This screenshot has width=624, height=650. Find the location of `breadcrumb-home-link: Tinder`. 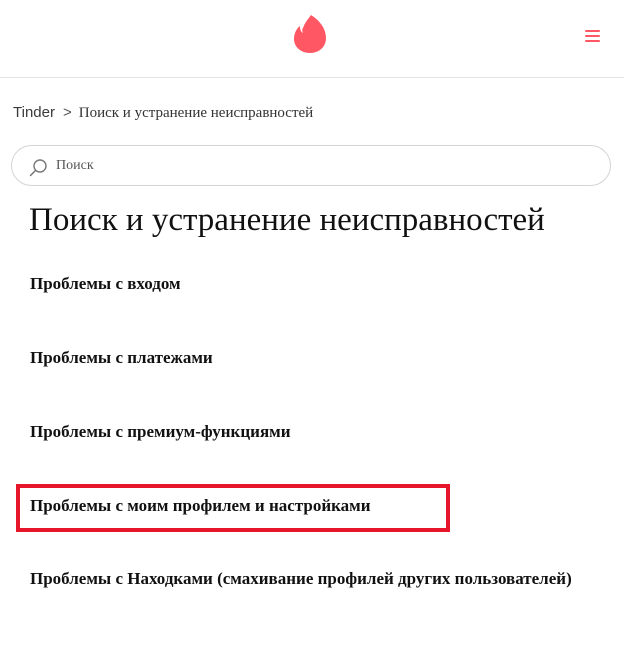

breadcrumb-home-link: Tinder is located at coordinates (34, 112).